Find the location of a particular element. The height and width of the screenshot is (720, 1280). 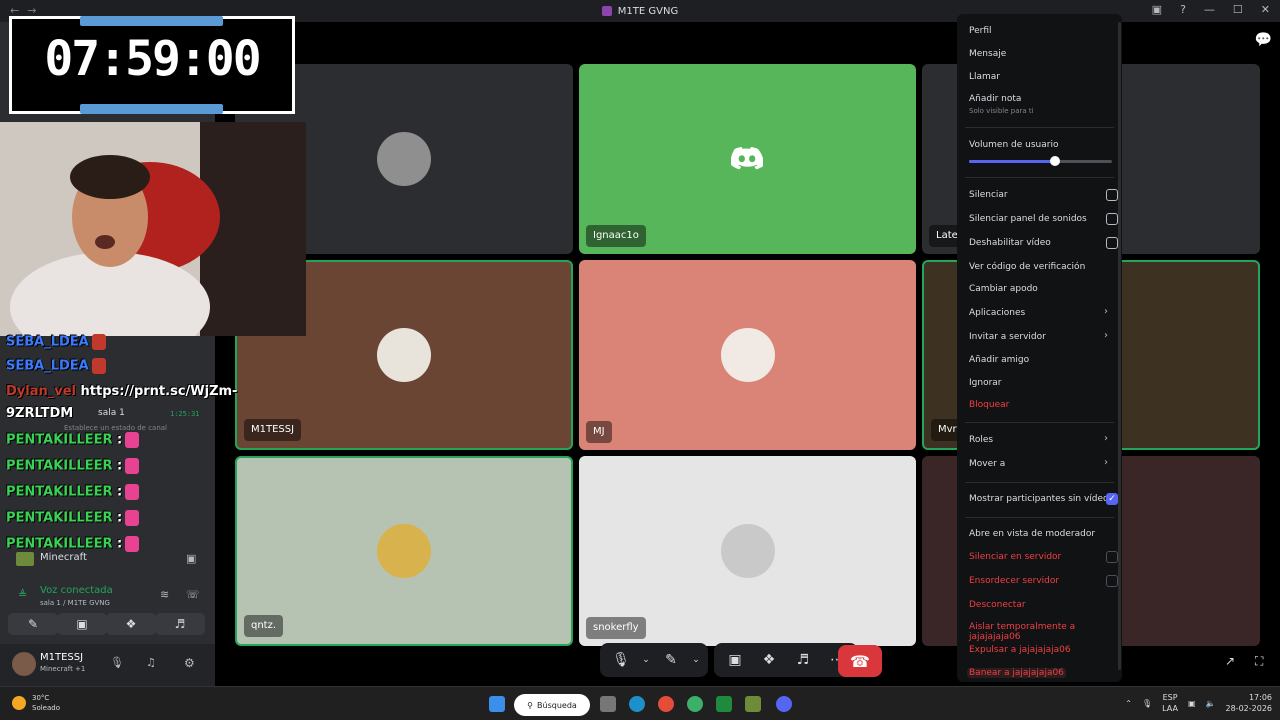

mostrar-sin-video-checkbox: ✓ is located at coordinates (1112, 499).